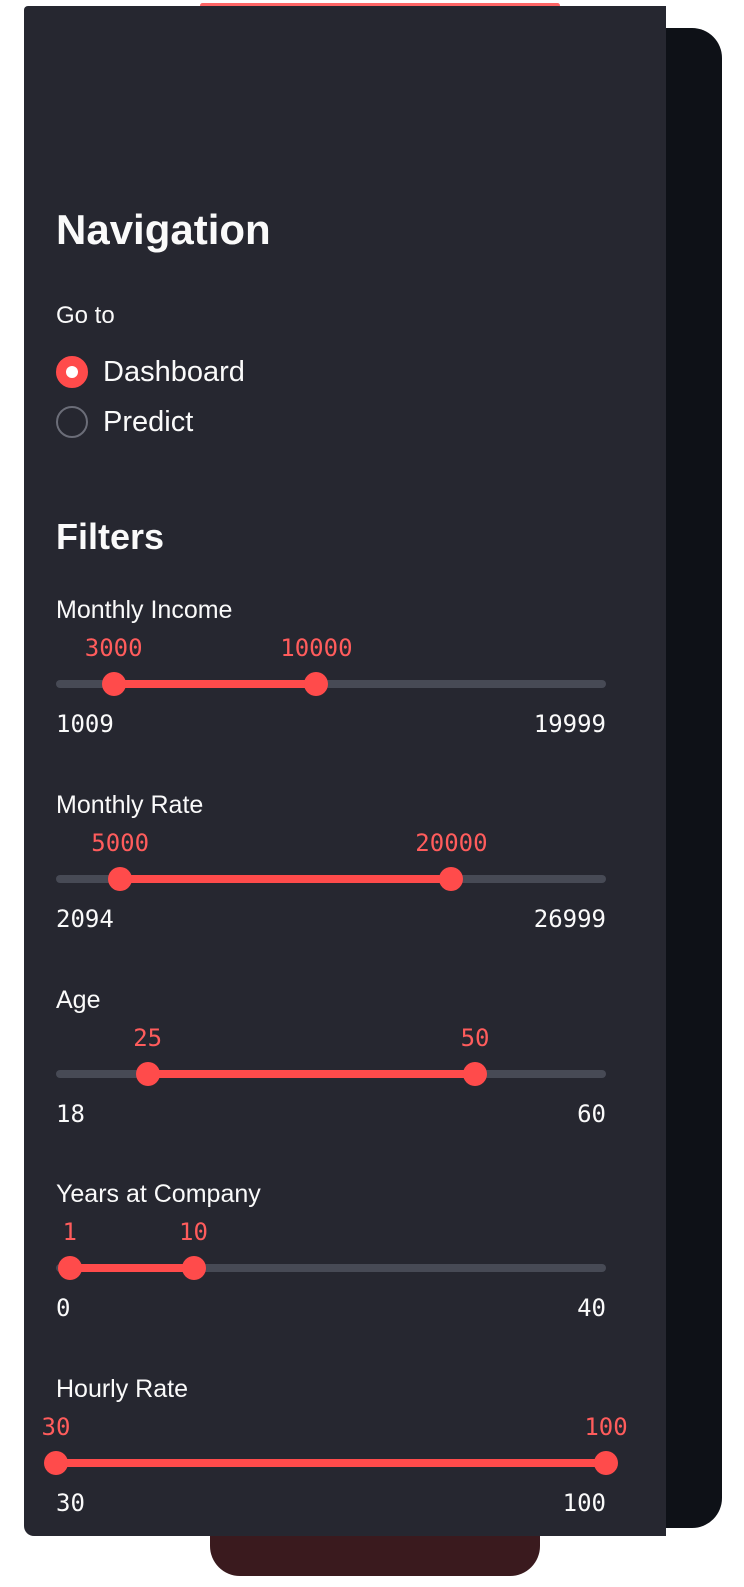  What do you see at coordinates (122, 1389) in the screenshot?
I see `slider-label: Hourly Rate` at bounding box center [122, 1389].